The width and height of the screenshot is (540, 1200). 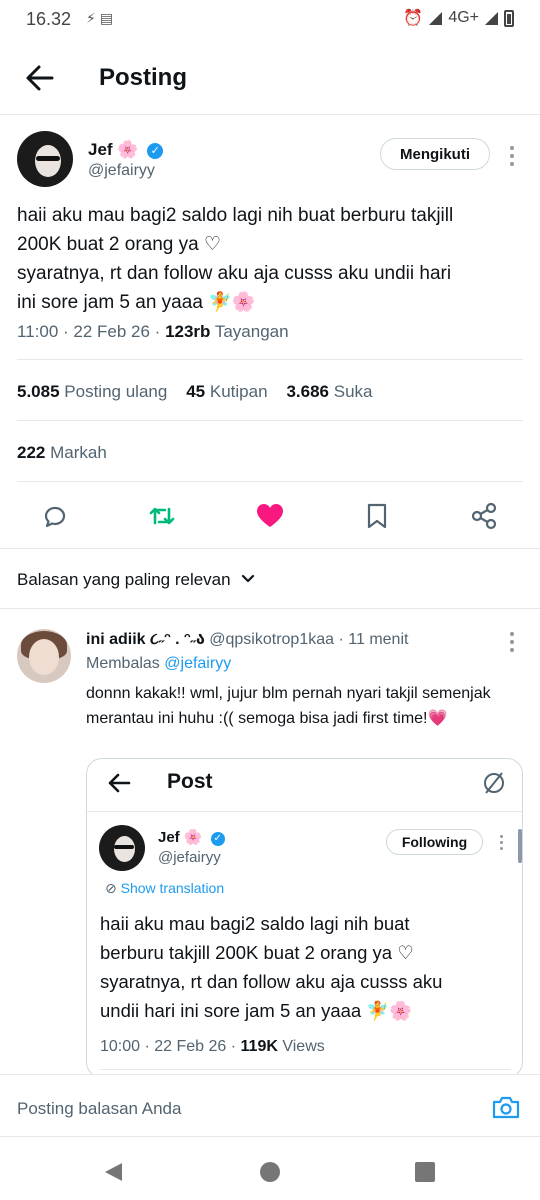 What do you see at coordinates (111, 888) in the screenshot?
I see `translate-icon: ⊘` at bounding box center [111, 888].